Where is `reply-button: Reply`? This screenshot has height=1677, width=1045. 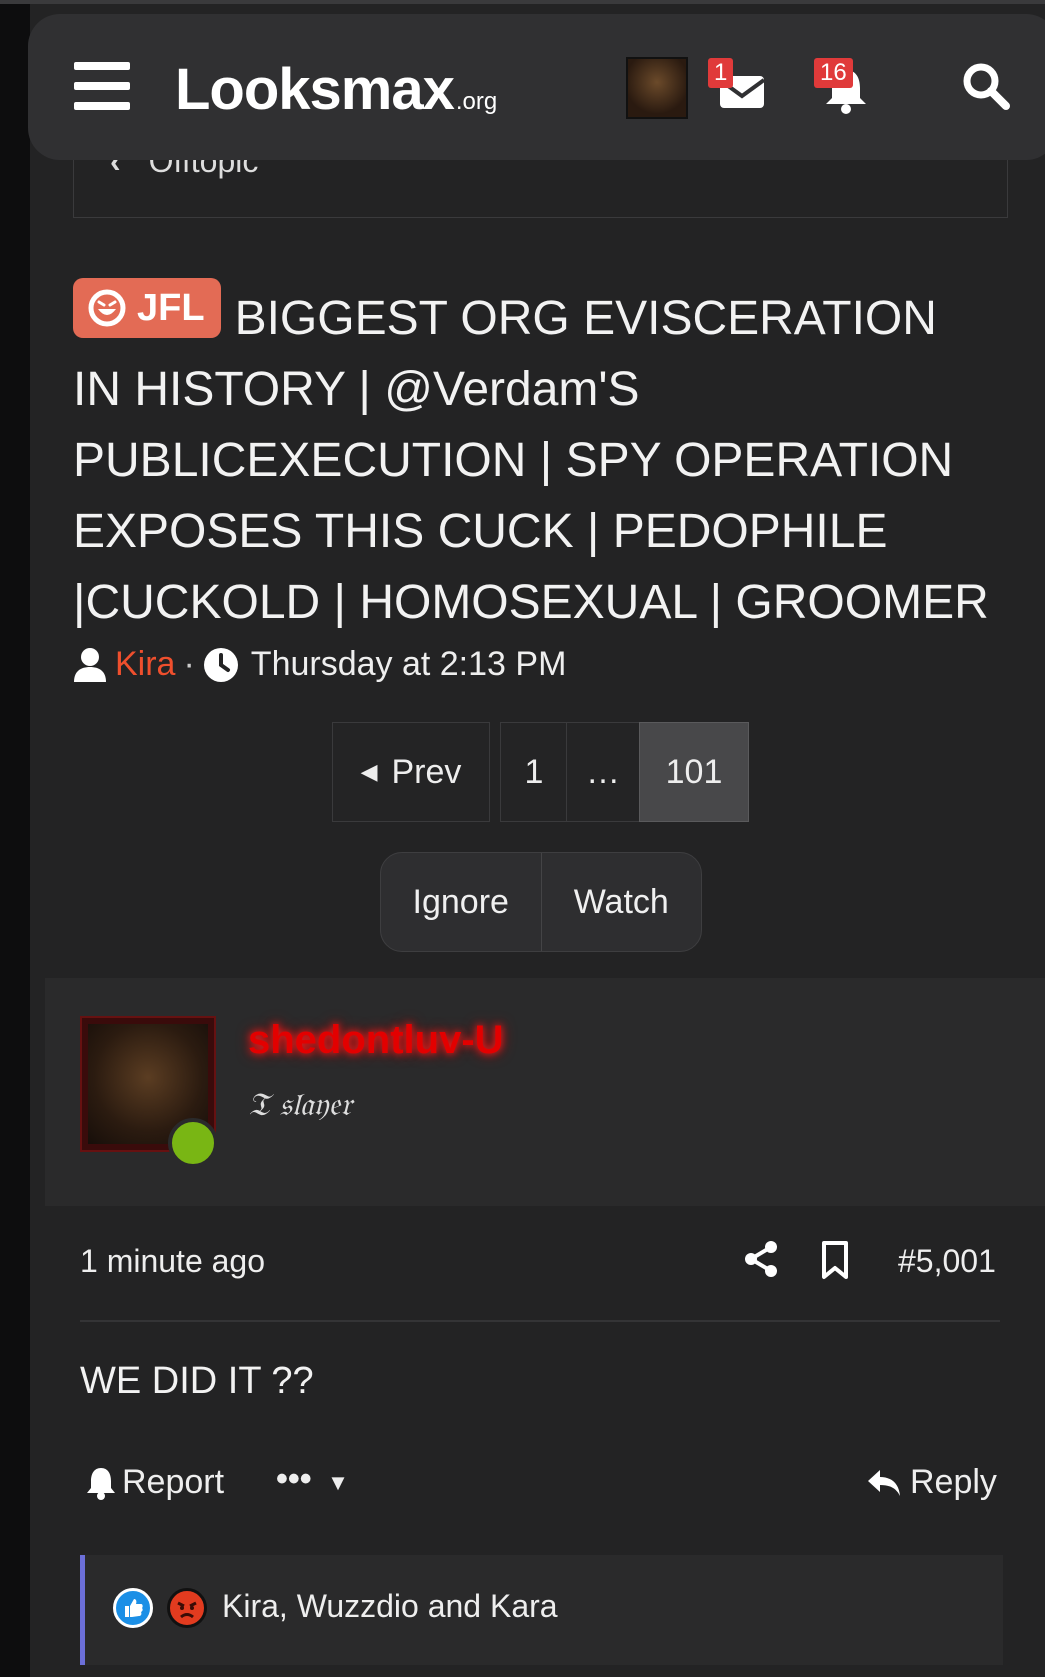
reply-button: Reply is located at coordinates (931, 1482).